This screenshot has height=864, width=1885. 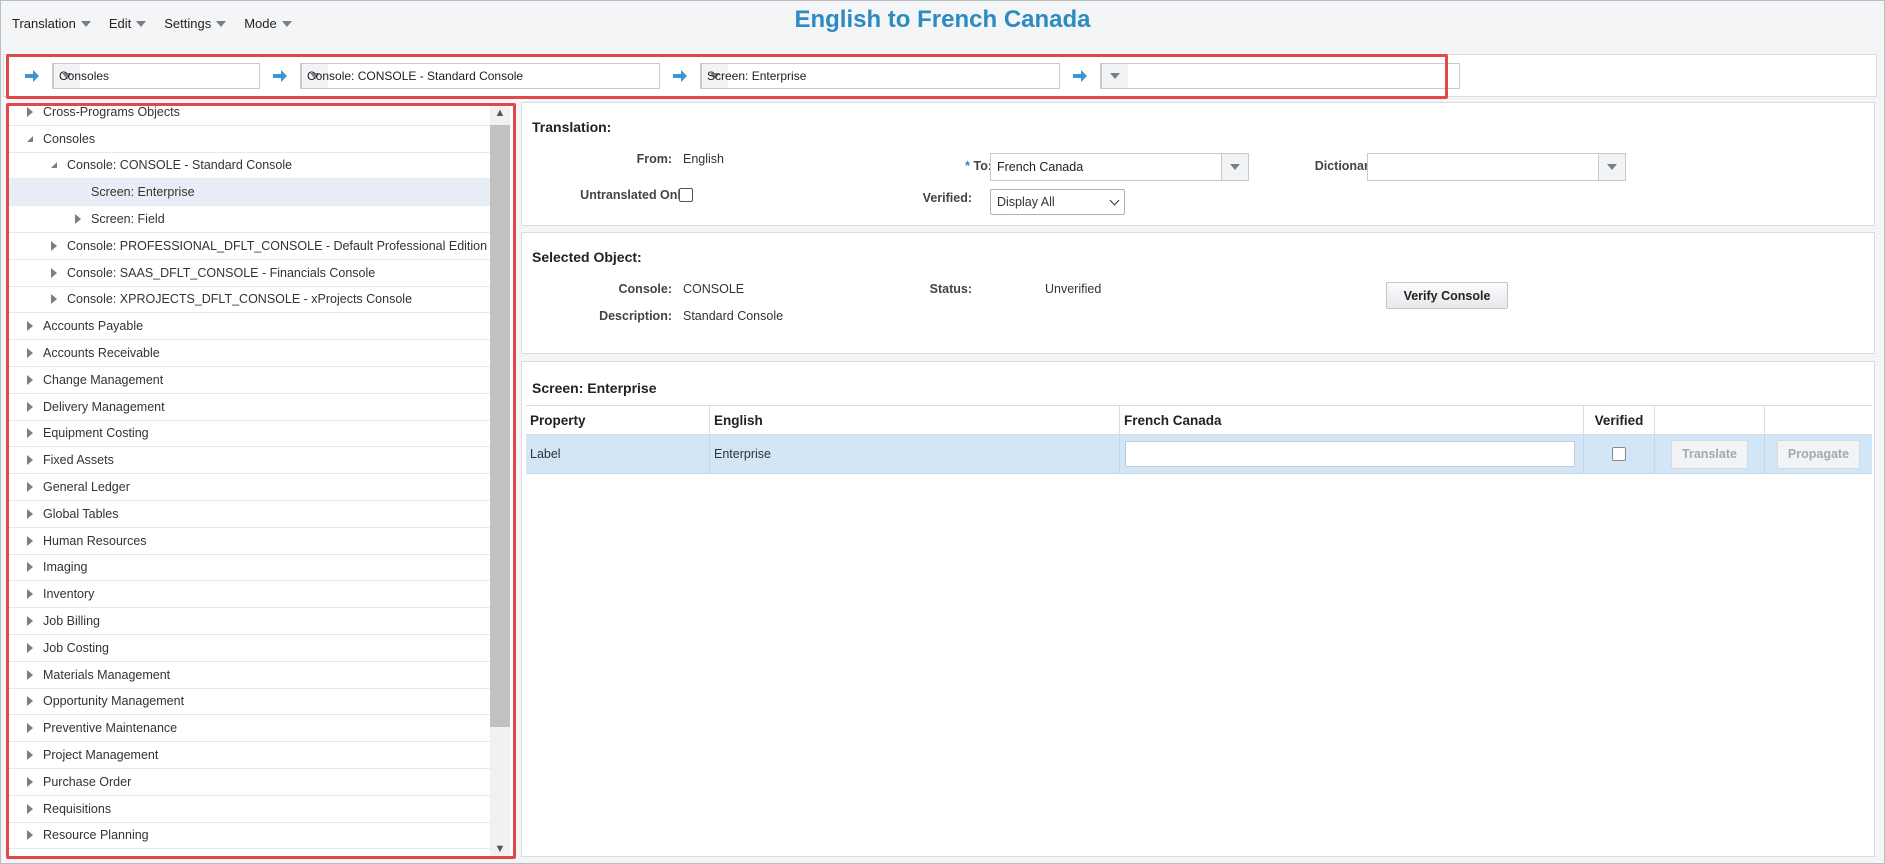 I want to click on verified-filter-select: Display All, so click(x=1057, y=202).